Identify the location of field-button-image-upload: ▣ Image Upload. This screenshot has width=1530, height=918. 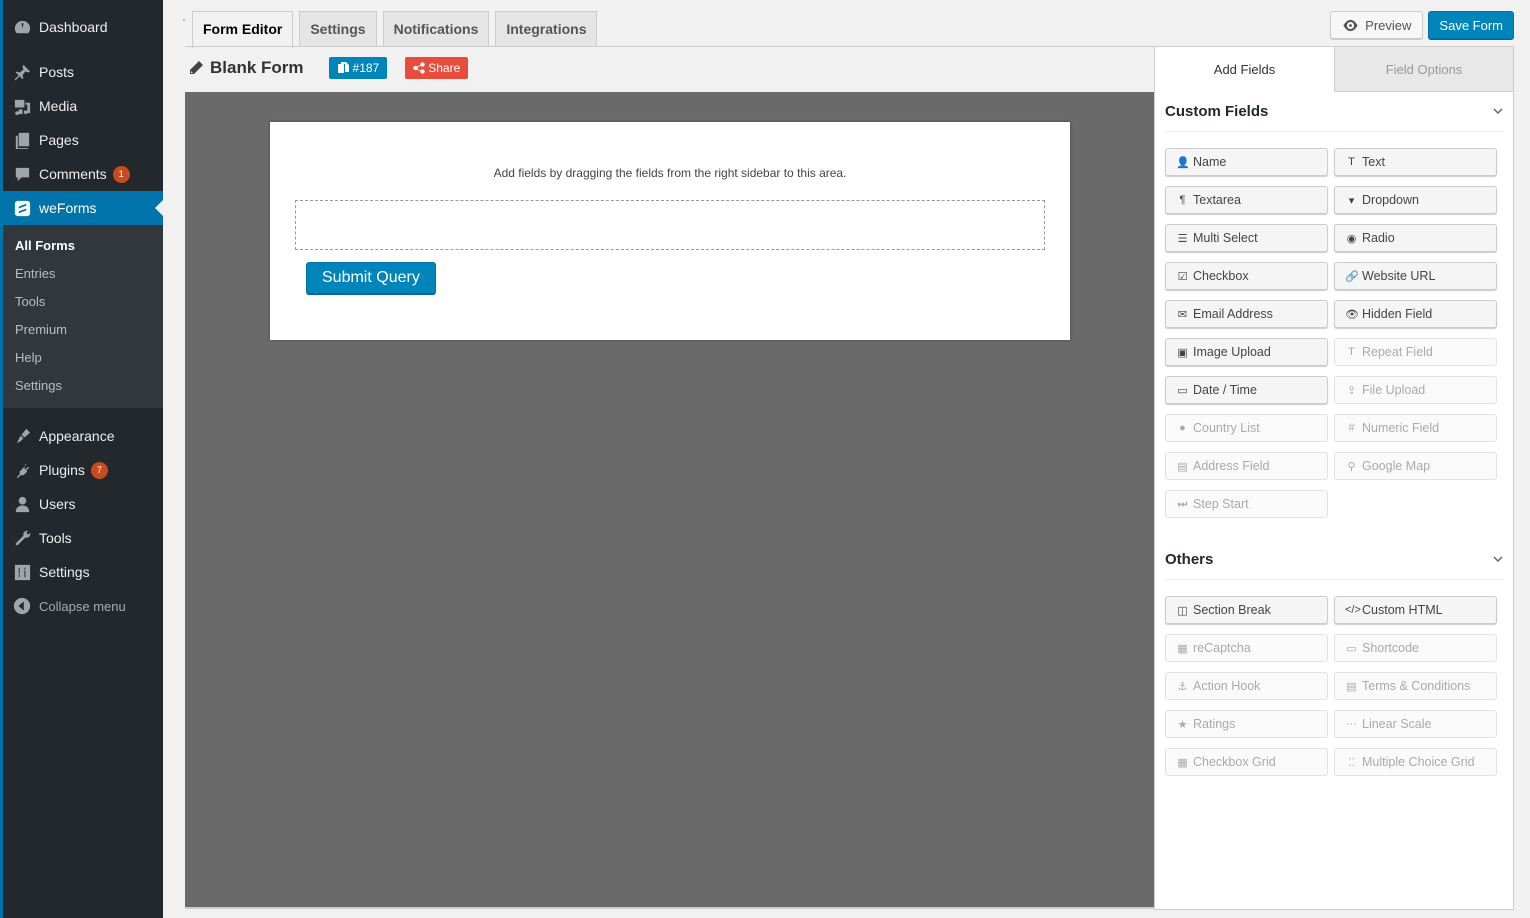
(1246, 352).